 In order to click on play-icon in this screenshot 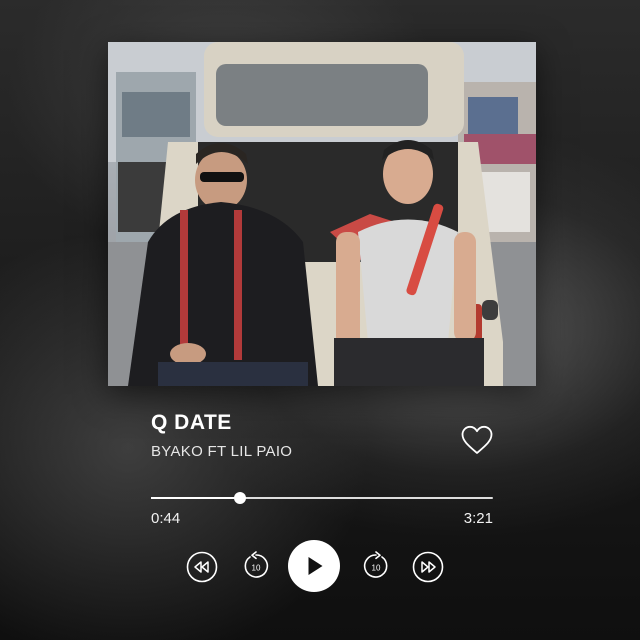, I will do `click(315, 566)`.